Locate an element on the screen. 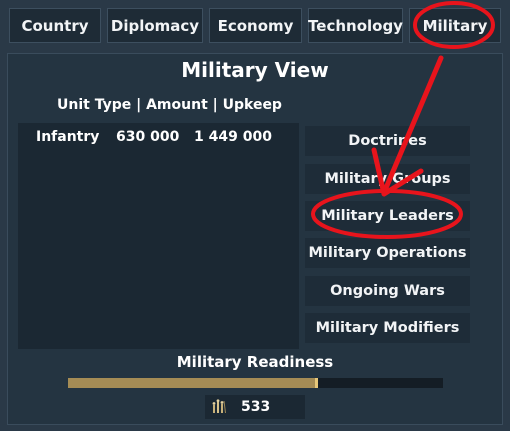  ongoing-wars-label: Ongoing Wars is located at coordinates (387, 291).